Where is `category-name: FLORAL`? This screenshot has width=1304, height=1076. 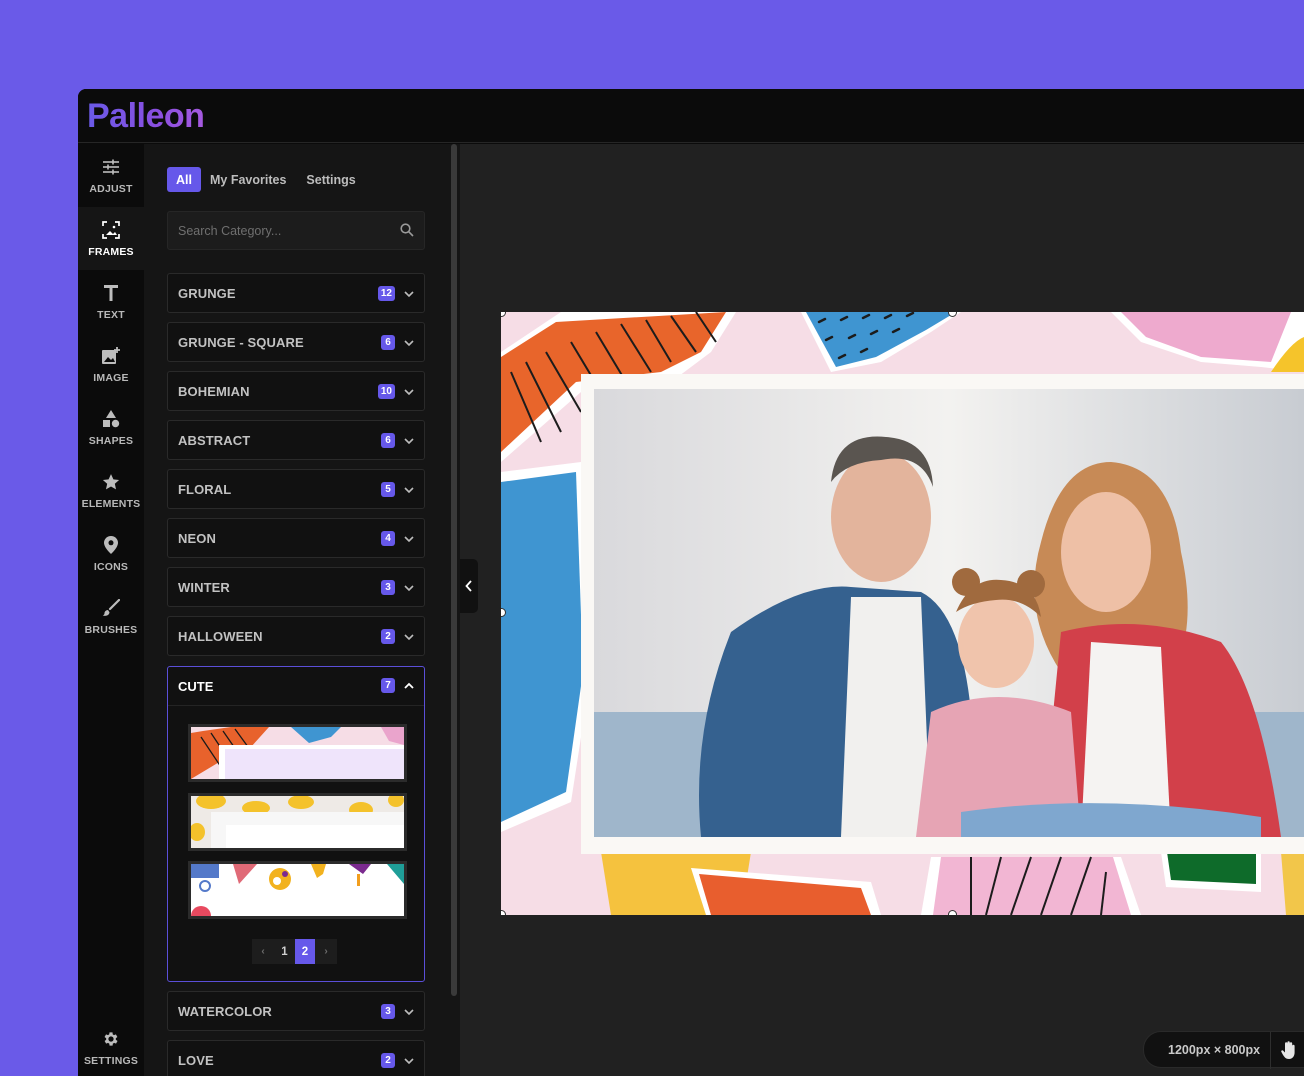
category-name: FLORAL is located at coordinates (205, 489).